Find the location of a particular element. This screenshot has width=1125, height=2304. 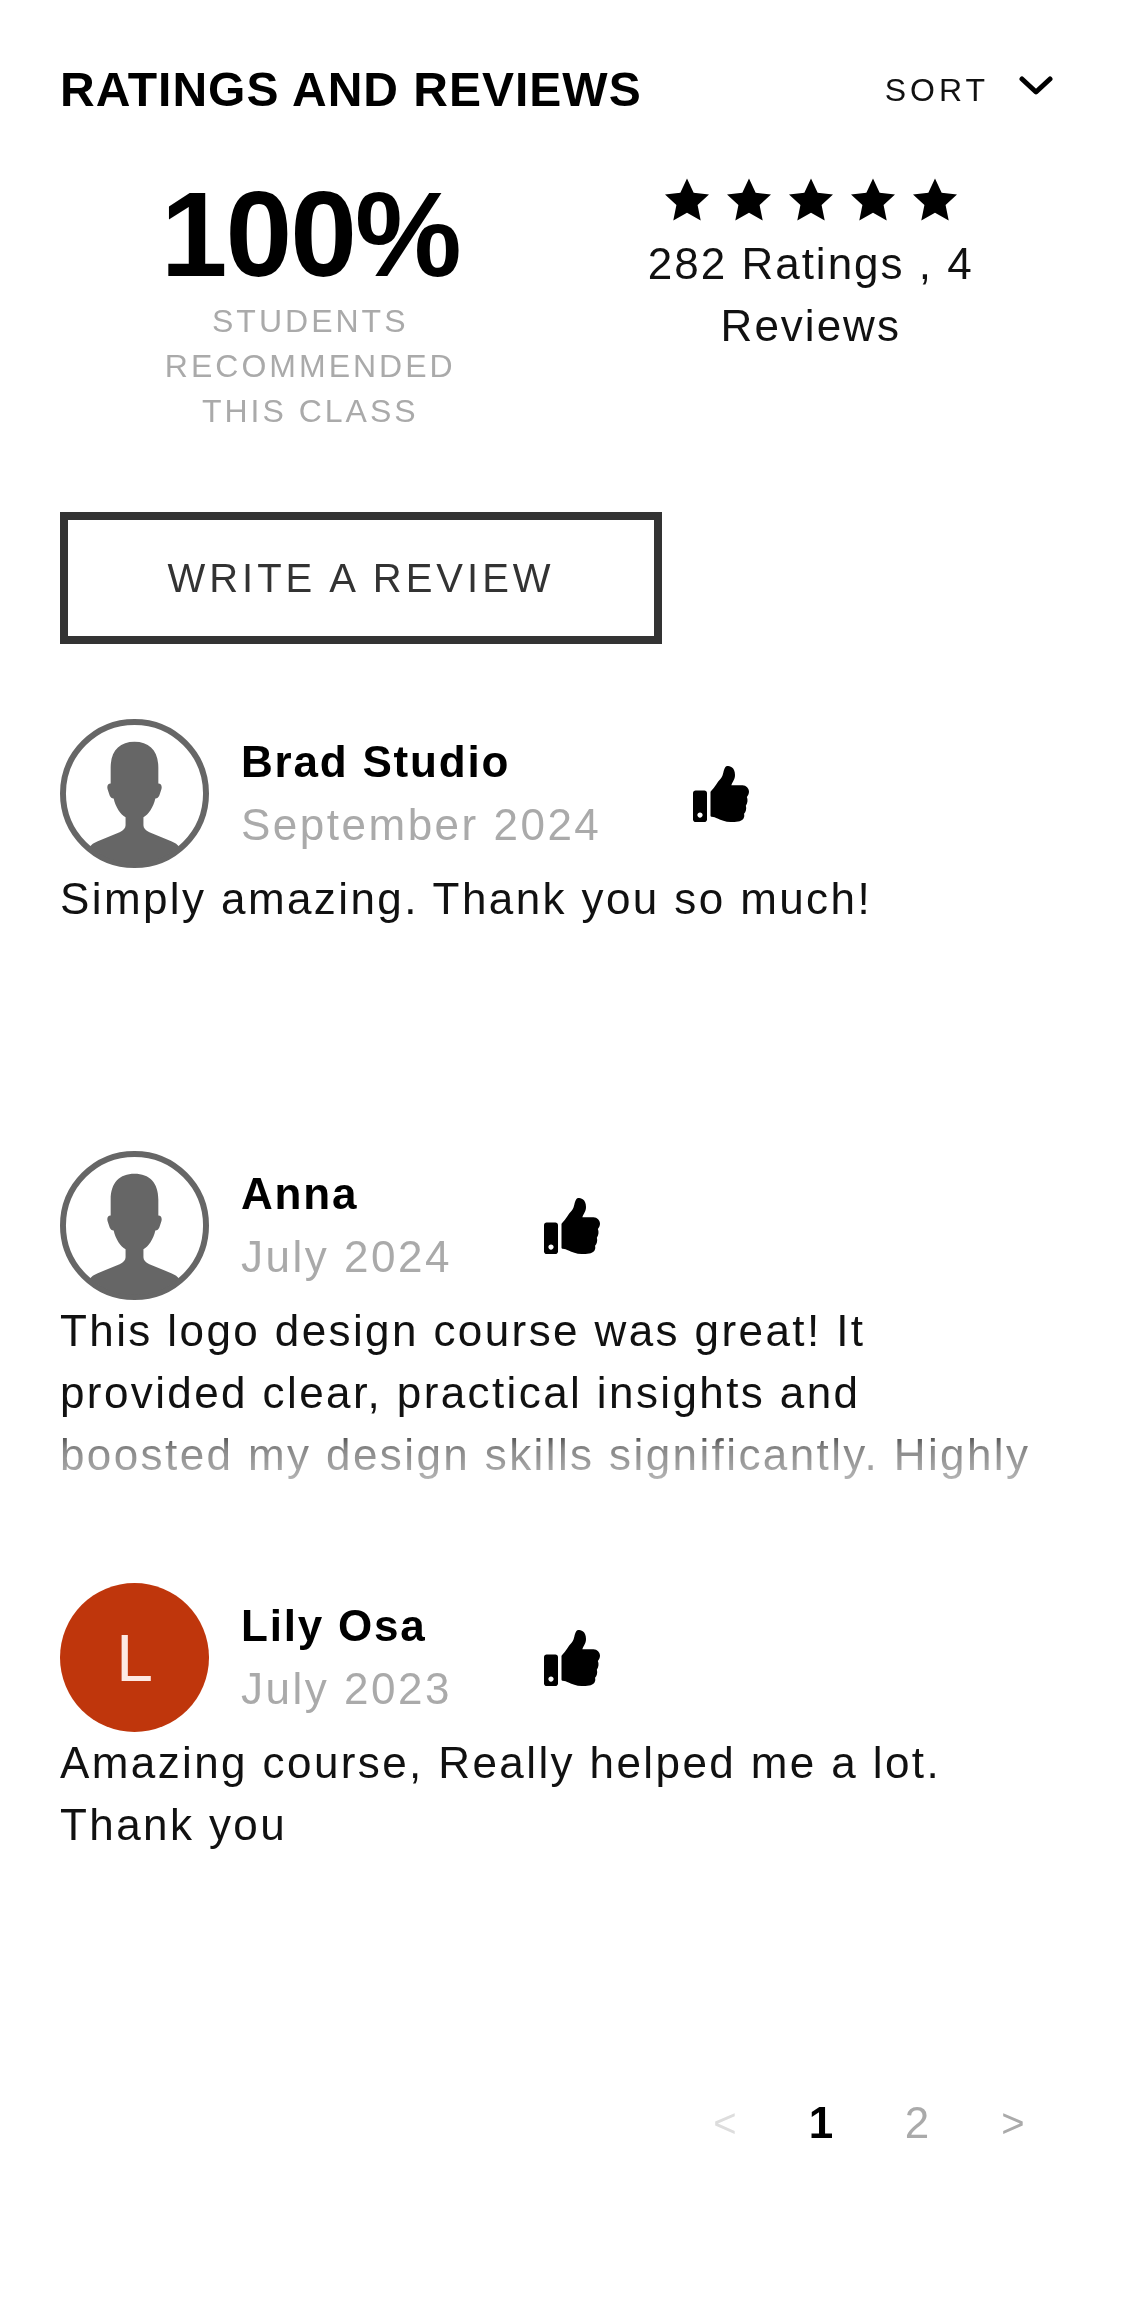

review-date: September 2024 is located at coordinates (421, 825).